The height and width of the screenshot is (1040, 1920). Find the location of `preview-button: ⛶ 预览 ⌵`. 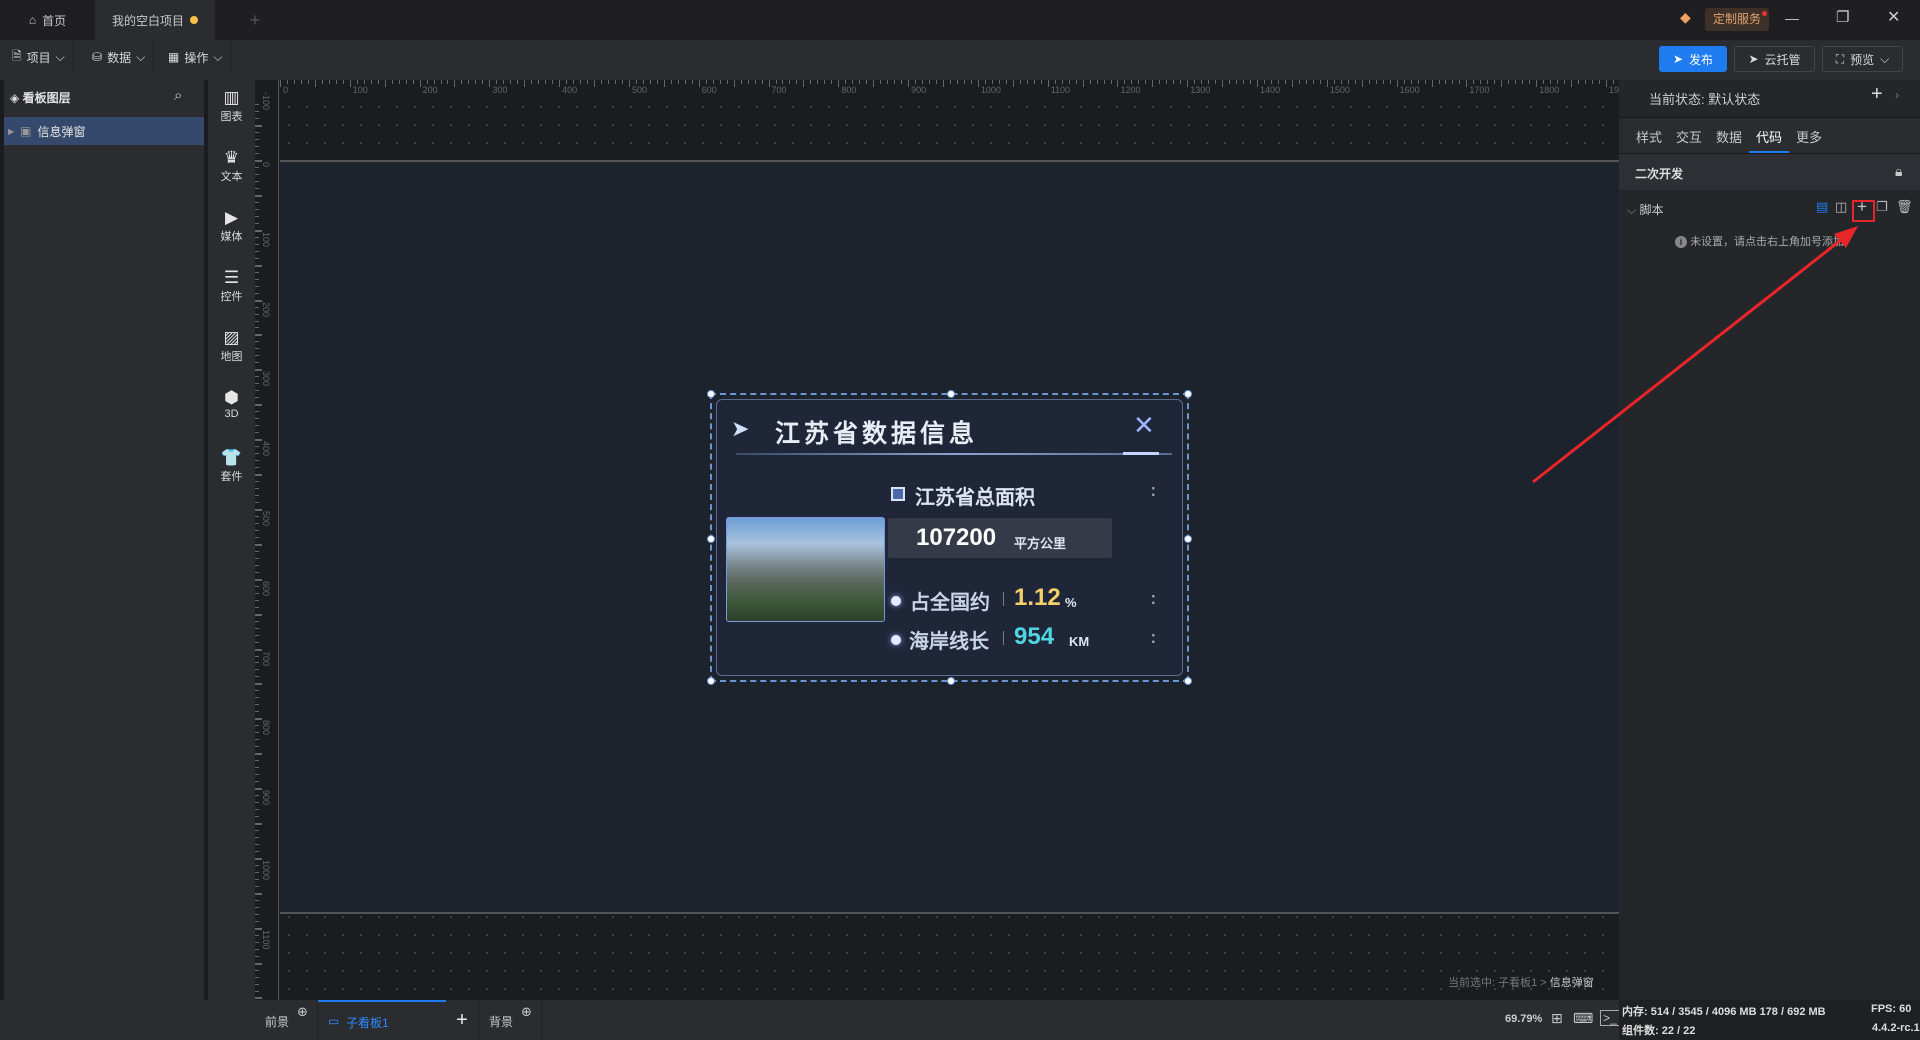

preview-button: ⛶ 预览 ⌵ is located at coordinates (1862, 59).